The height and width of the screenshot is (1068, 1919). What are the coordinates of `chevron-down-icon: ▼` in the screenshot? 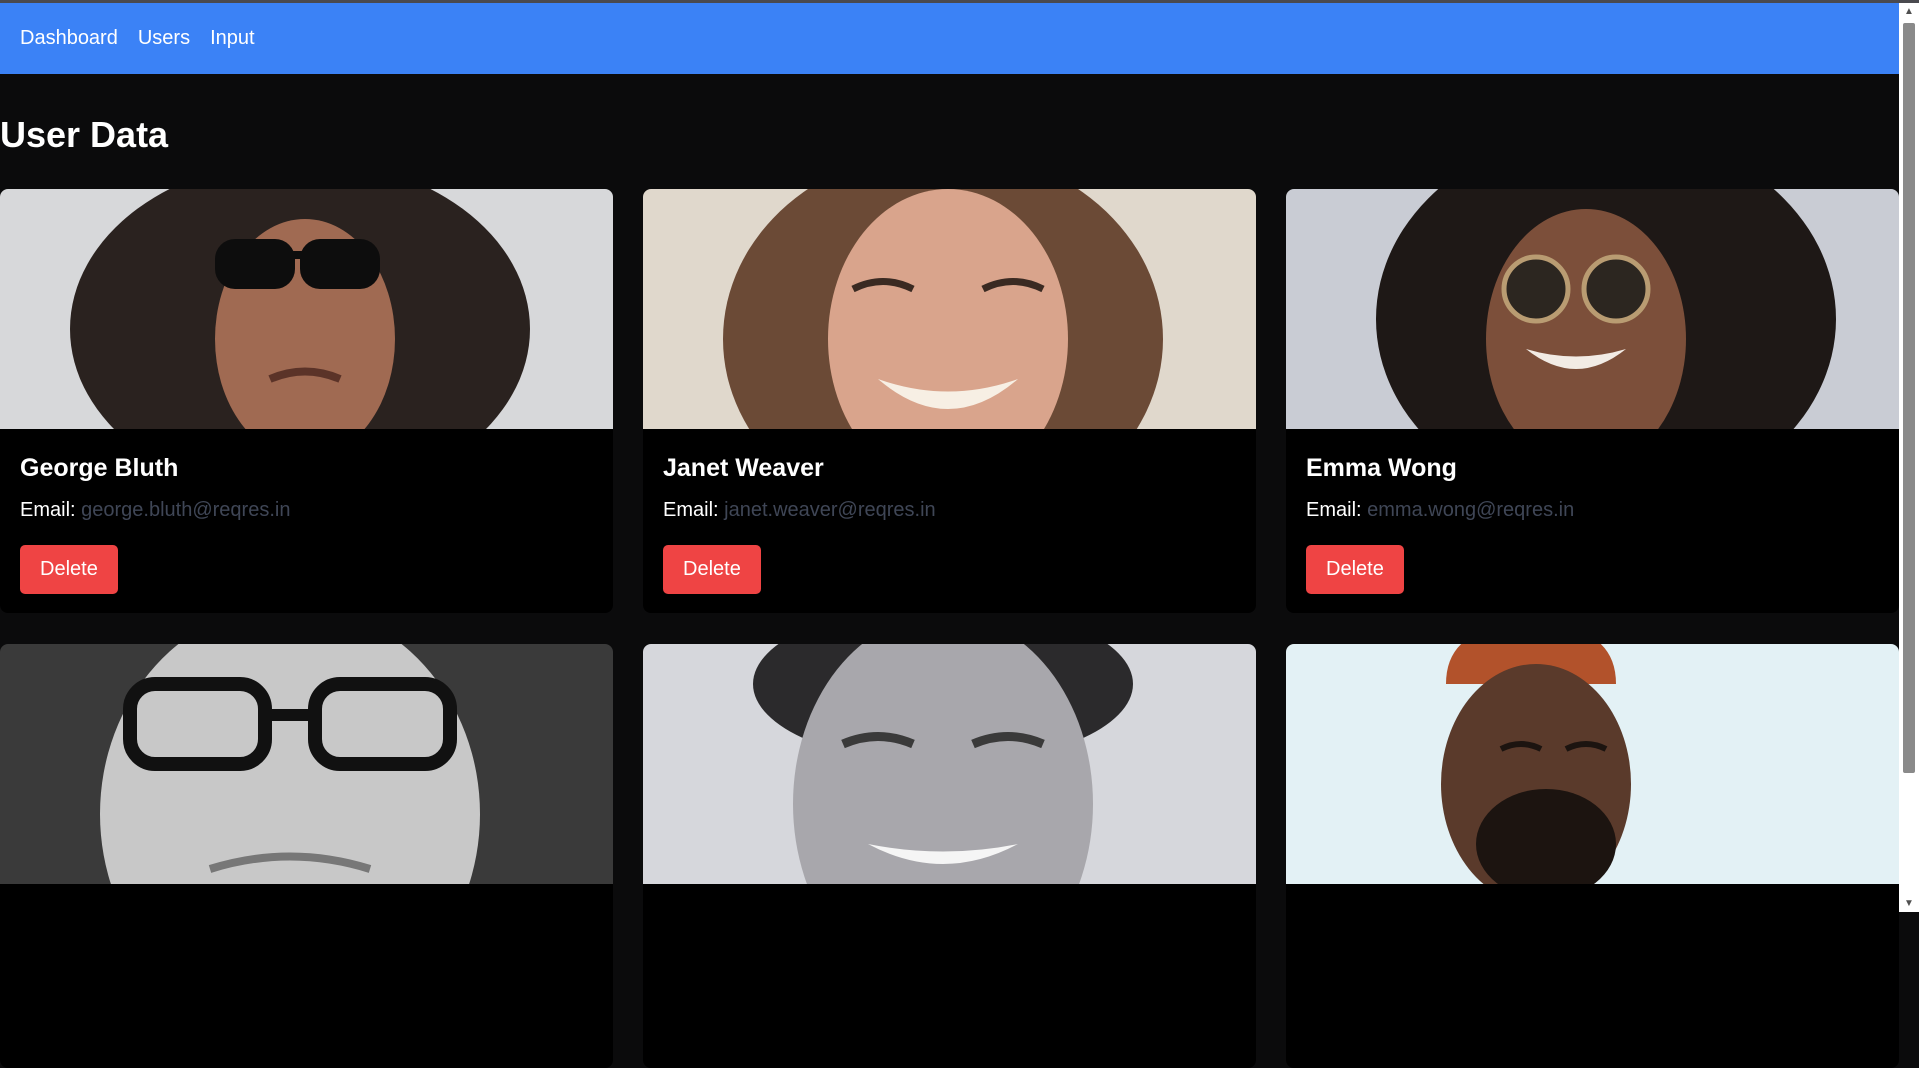 It's located at (1909, 903).